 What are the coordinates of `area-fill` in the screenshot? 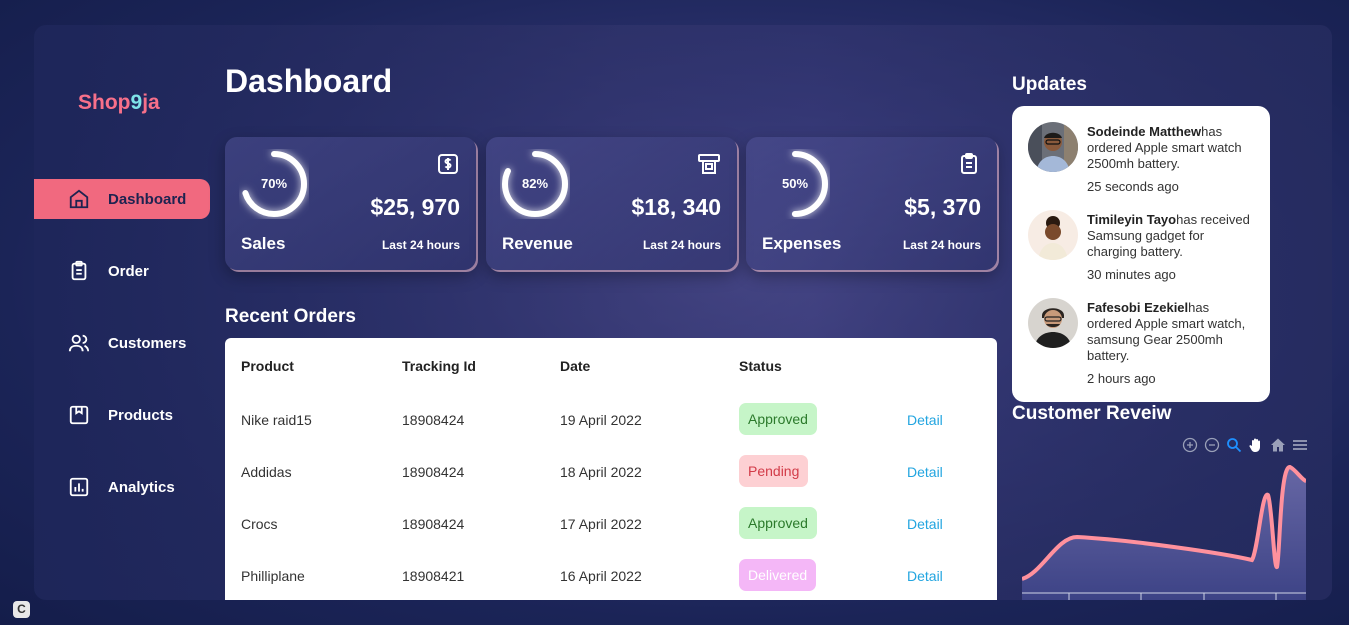 It's located at (1164, 533).